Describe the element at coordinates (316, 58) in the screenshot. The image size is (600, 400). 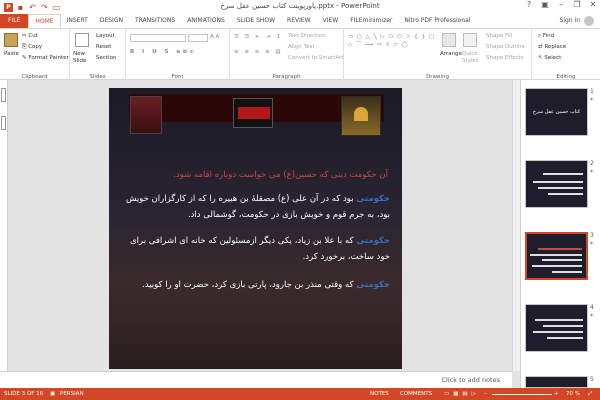
I see `convert-smartart-button: Convert to SmartArt` at that location.